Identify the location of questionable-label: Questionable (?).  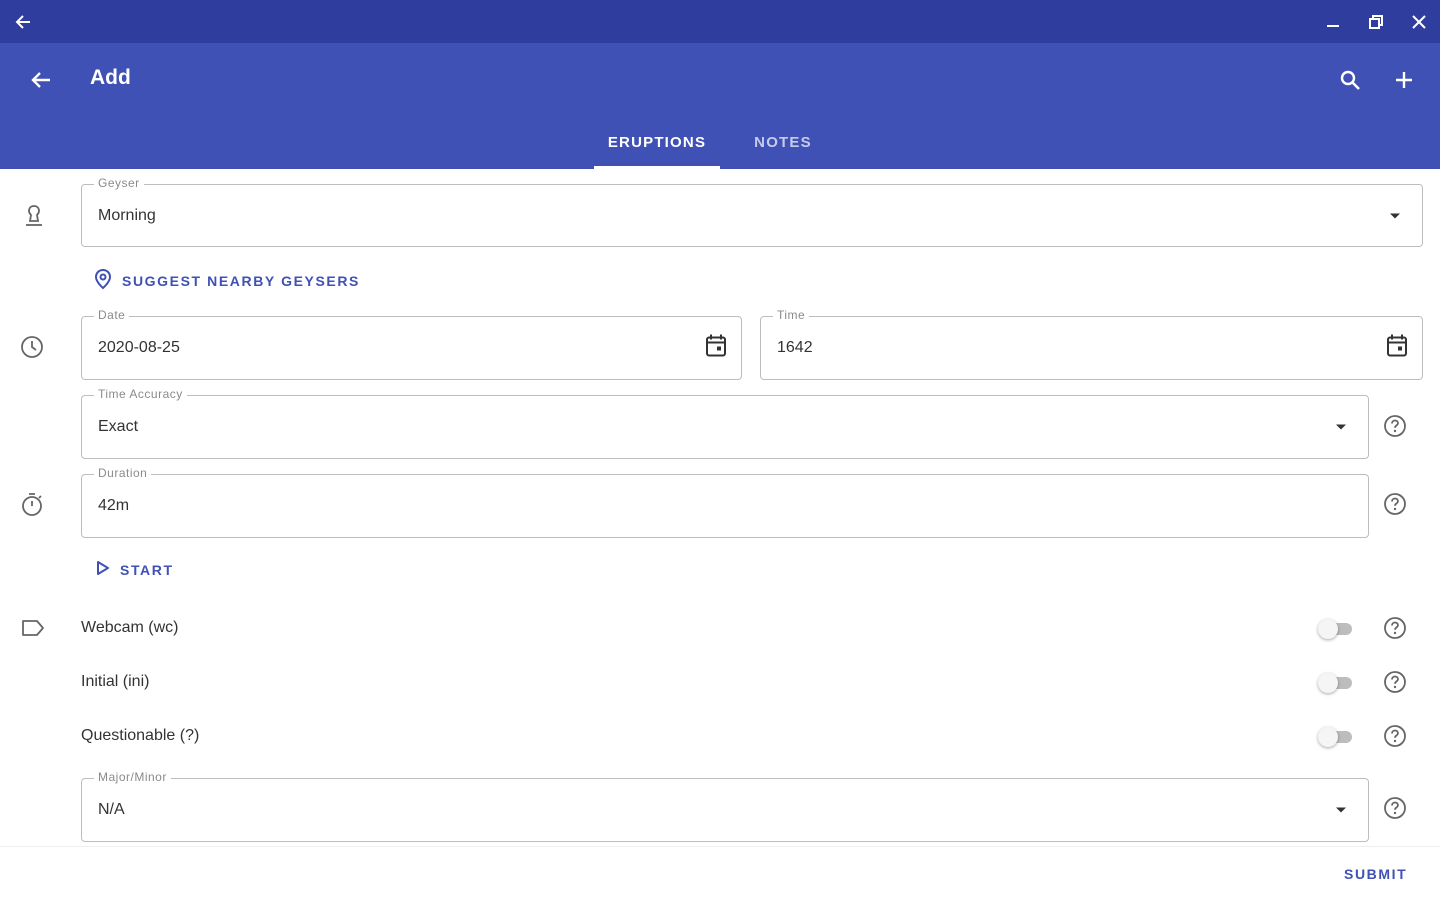
(140, 735).